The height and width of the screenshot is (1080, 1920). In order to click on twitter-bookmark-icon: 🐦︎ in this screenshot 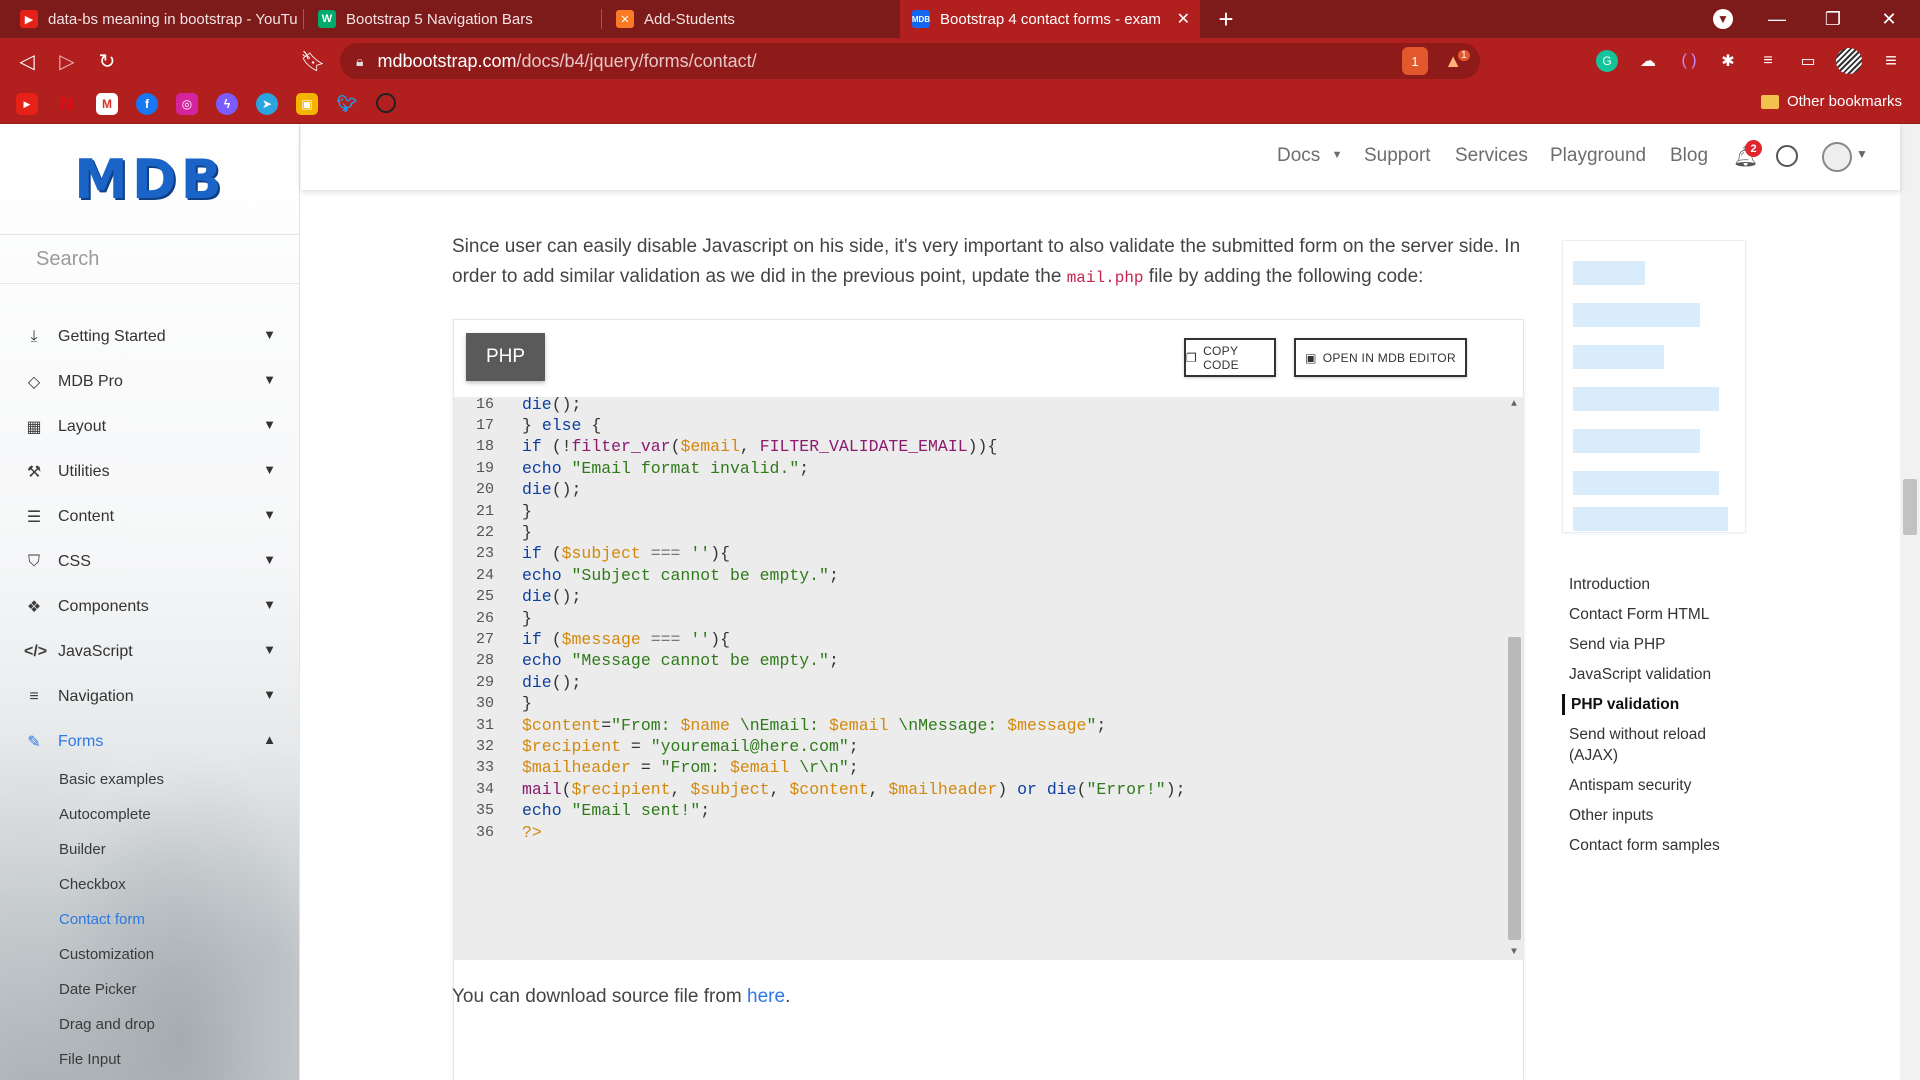, I will do `click(347, 104)`.